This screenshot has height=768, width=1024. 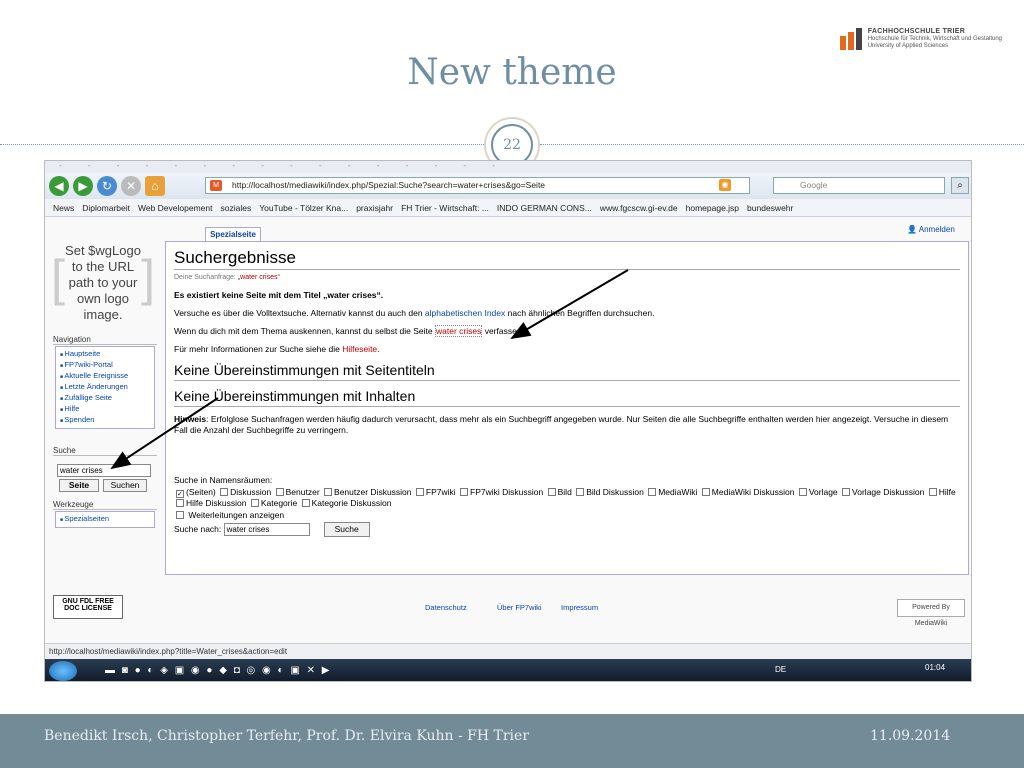 What do you see at coordinates (218, 670) in the screenshot?
I see `taskbar-app-icons: ▬ ◙ ● ◐ ◈ ▣ ◉ ● ◆ ◘ ◎ ◉ ◐ ▣ ✕ ▶` at bounding box center [218, 670].